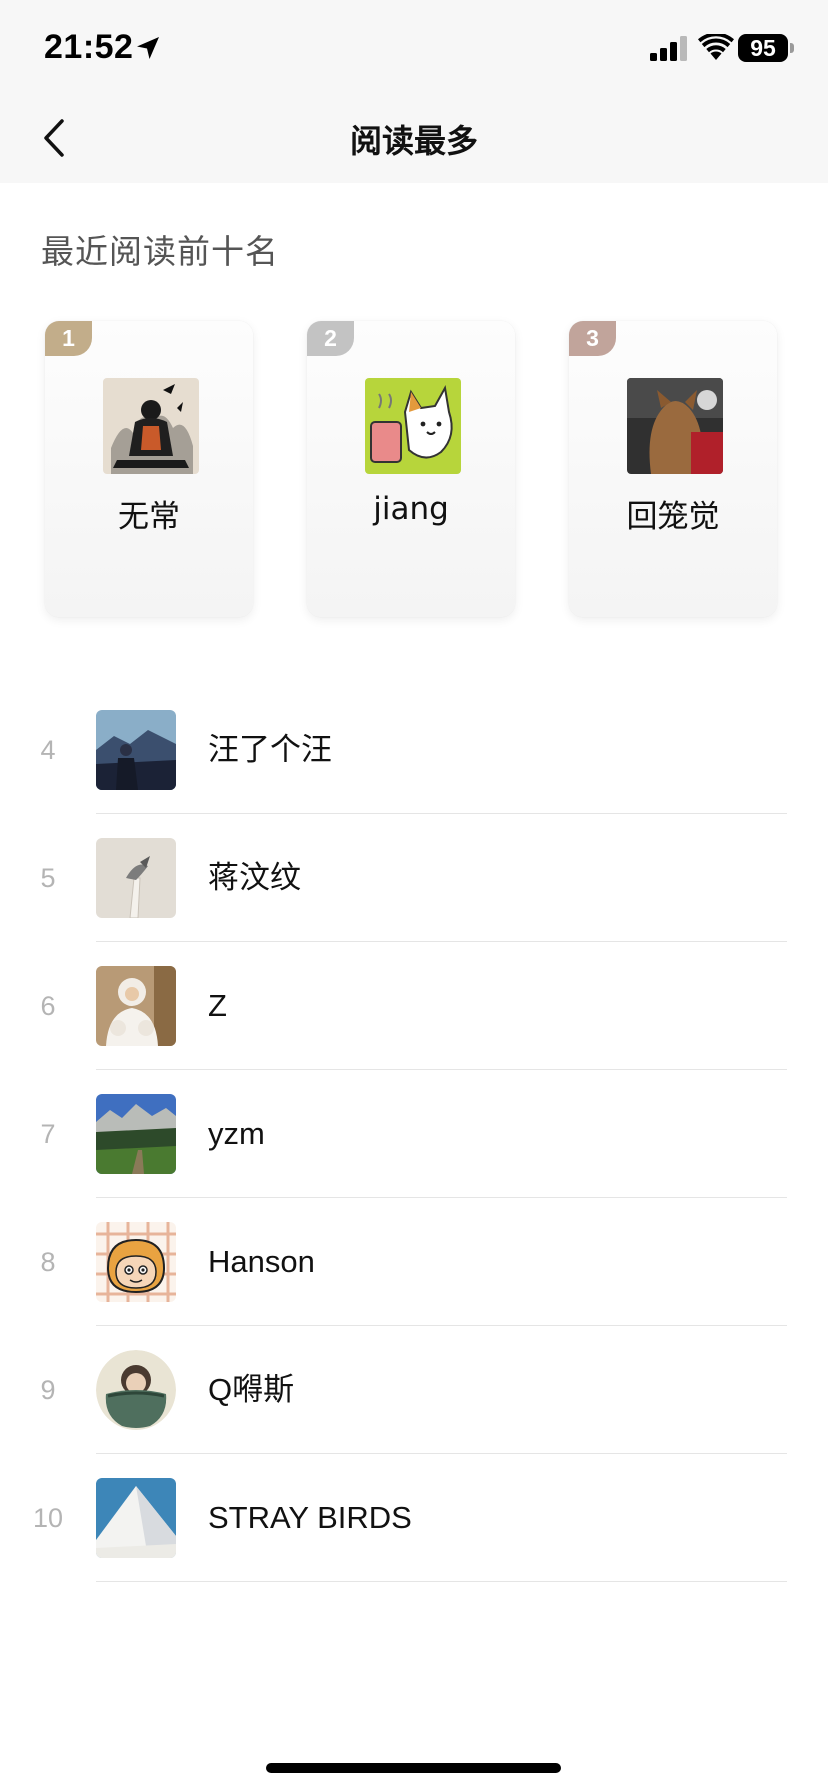 The height and width of the screenshot is (1792, 828). I want to click on rank-badge-3: 3, so click(592, 338).